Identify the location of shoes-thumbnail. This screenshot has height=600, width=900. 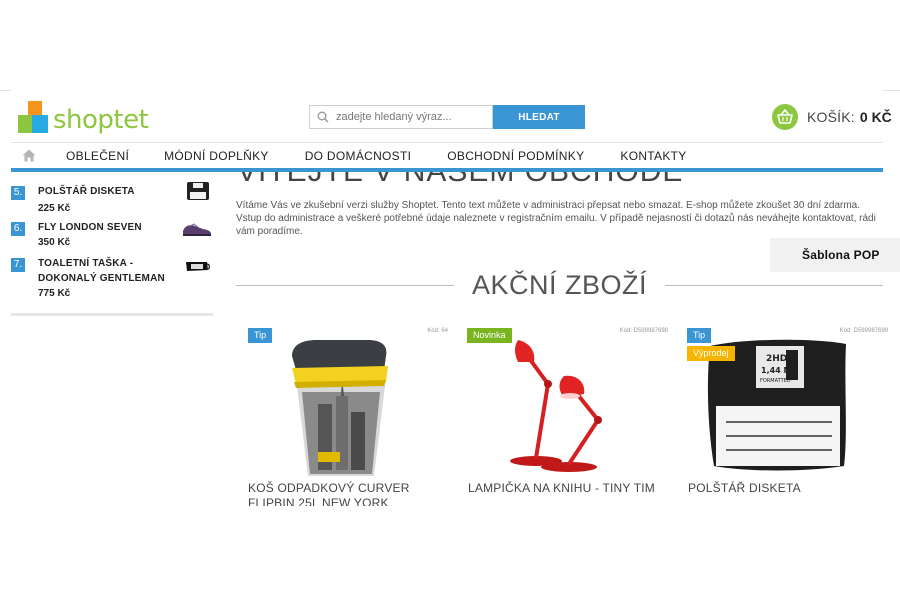
(197, 228).